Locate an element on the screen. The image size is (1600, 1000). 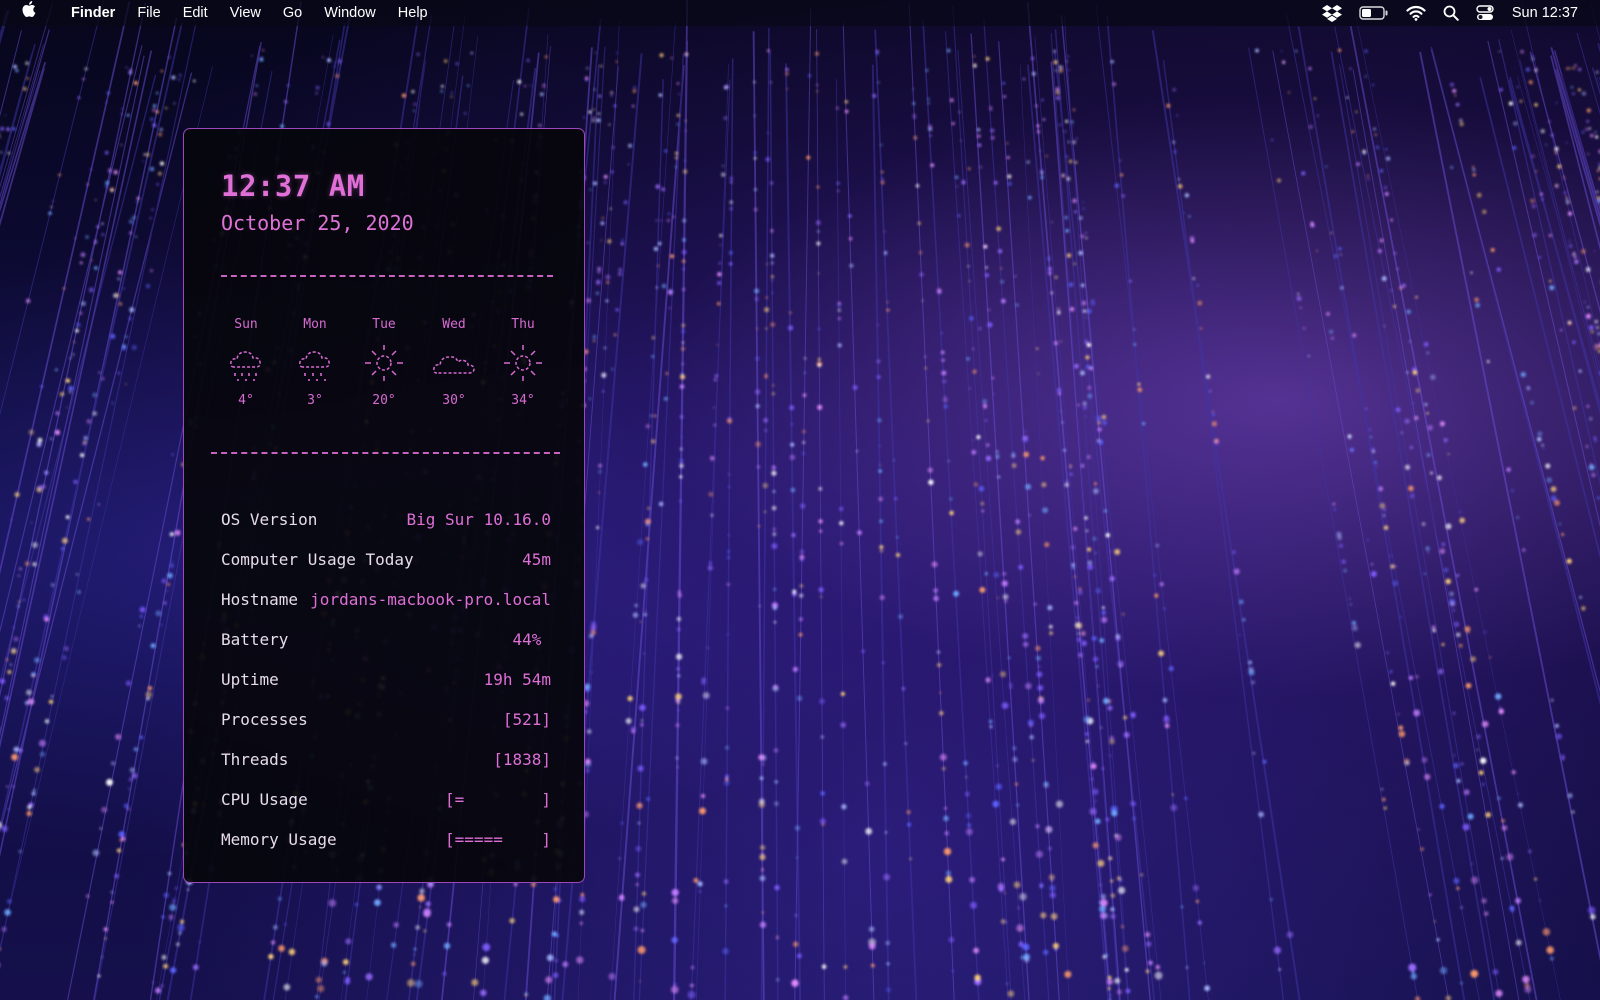
wifi-icon is located at coordinates (1416, 13).